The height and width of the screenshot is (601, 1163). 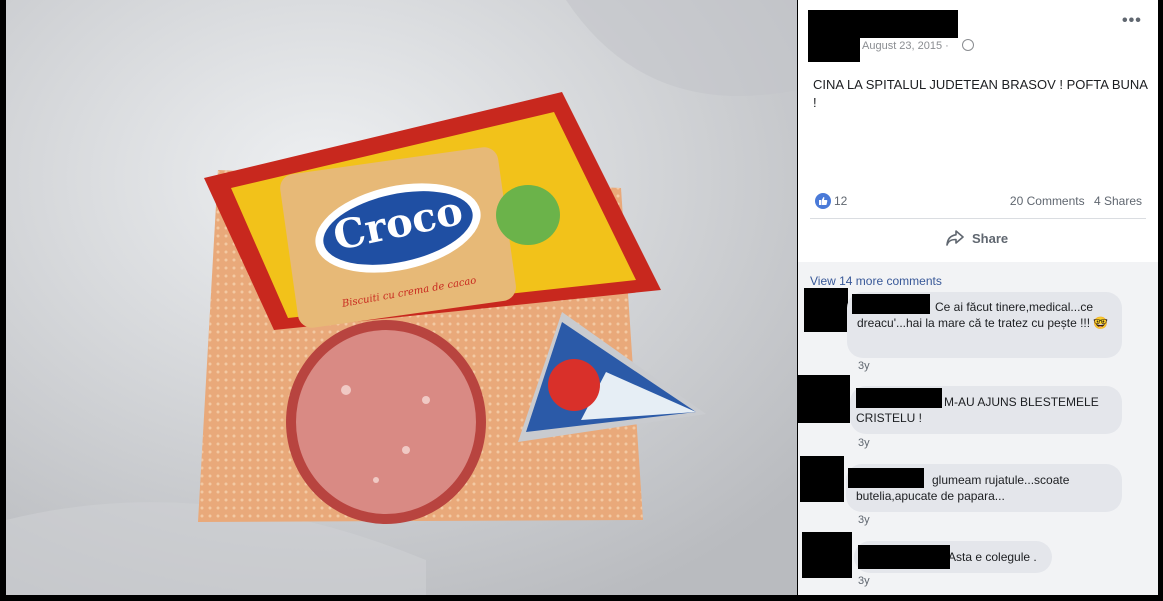 What do you see at coordinates (909, 24) in the screenshot?
I see `author-name` at bounding box center [909, 24].